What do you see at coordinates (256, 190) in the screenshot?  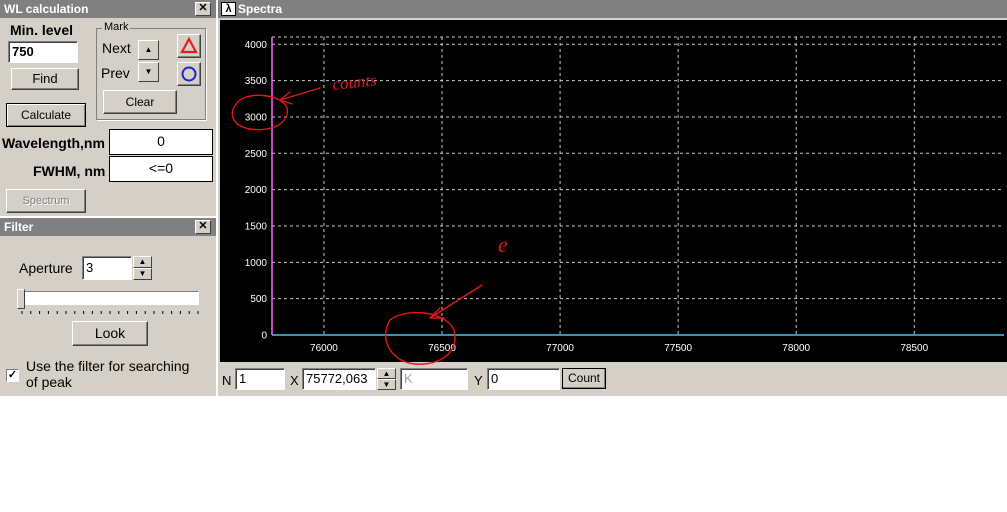 I see `y-tick-label: 2000` at bounding box center [256, 190].